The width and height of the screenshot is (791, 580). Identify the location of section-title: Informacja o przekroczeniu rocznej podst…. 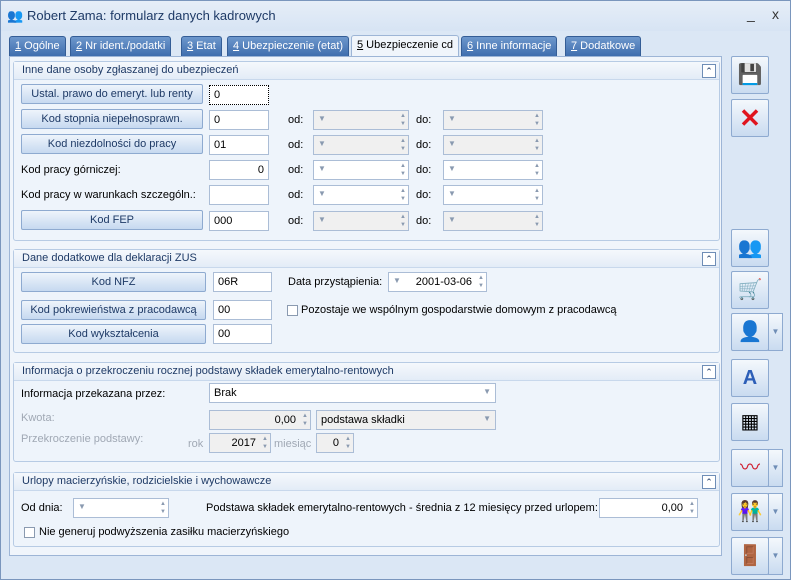
(208, 371).